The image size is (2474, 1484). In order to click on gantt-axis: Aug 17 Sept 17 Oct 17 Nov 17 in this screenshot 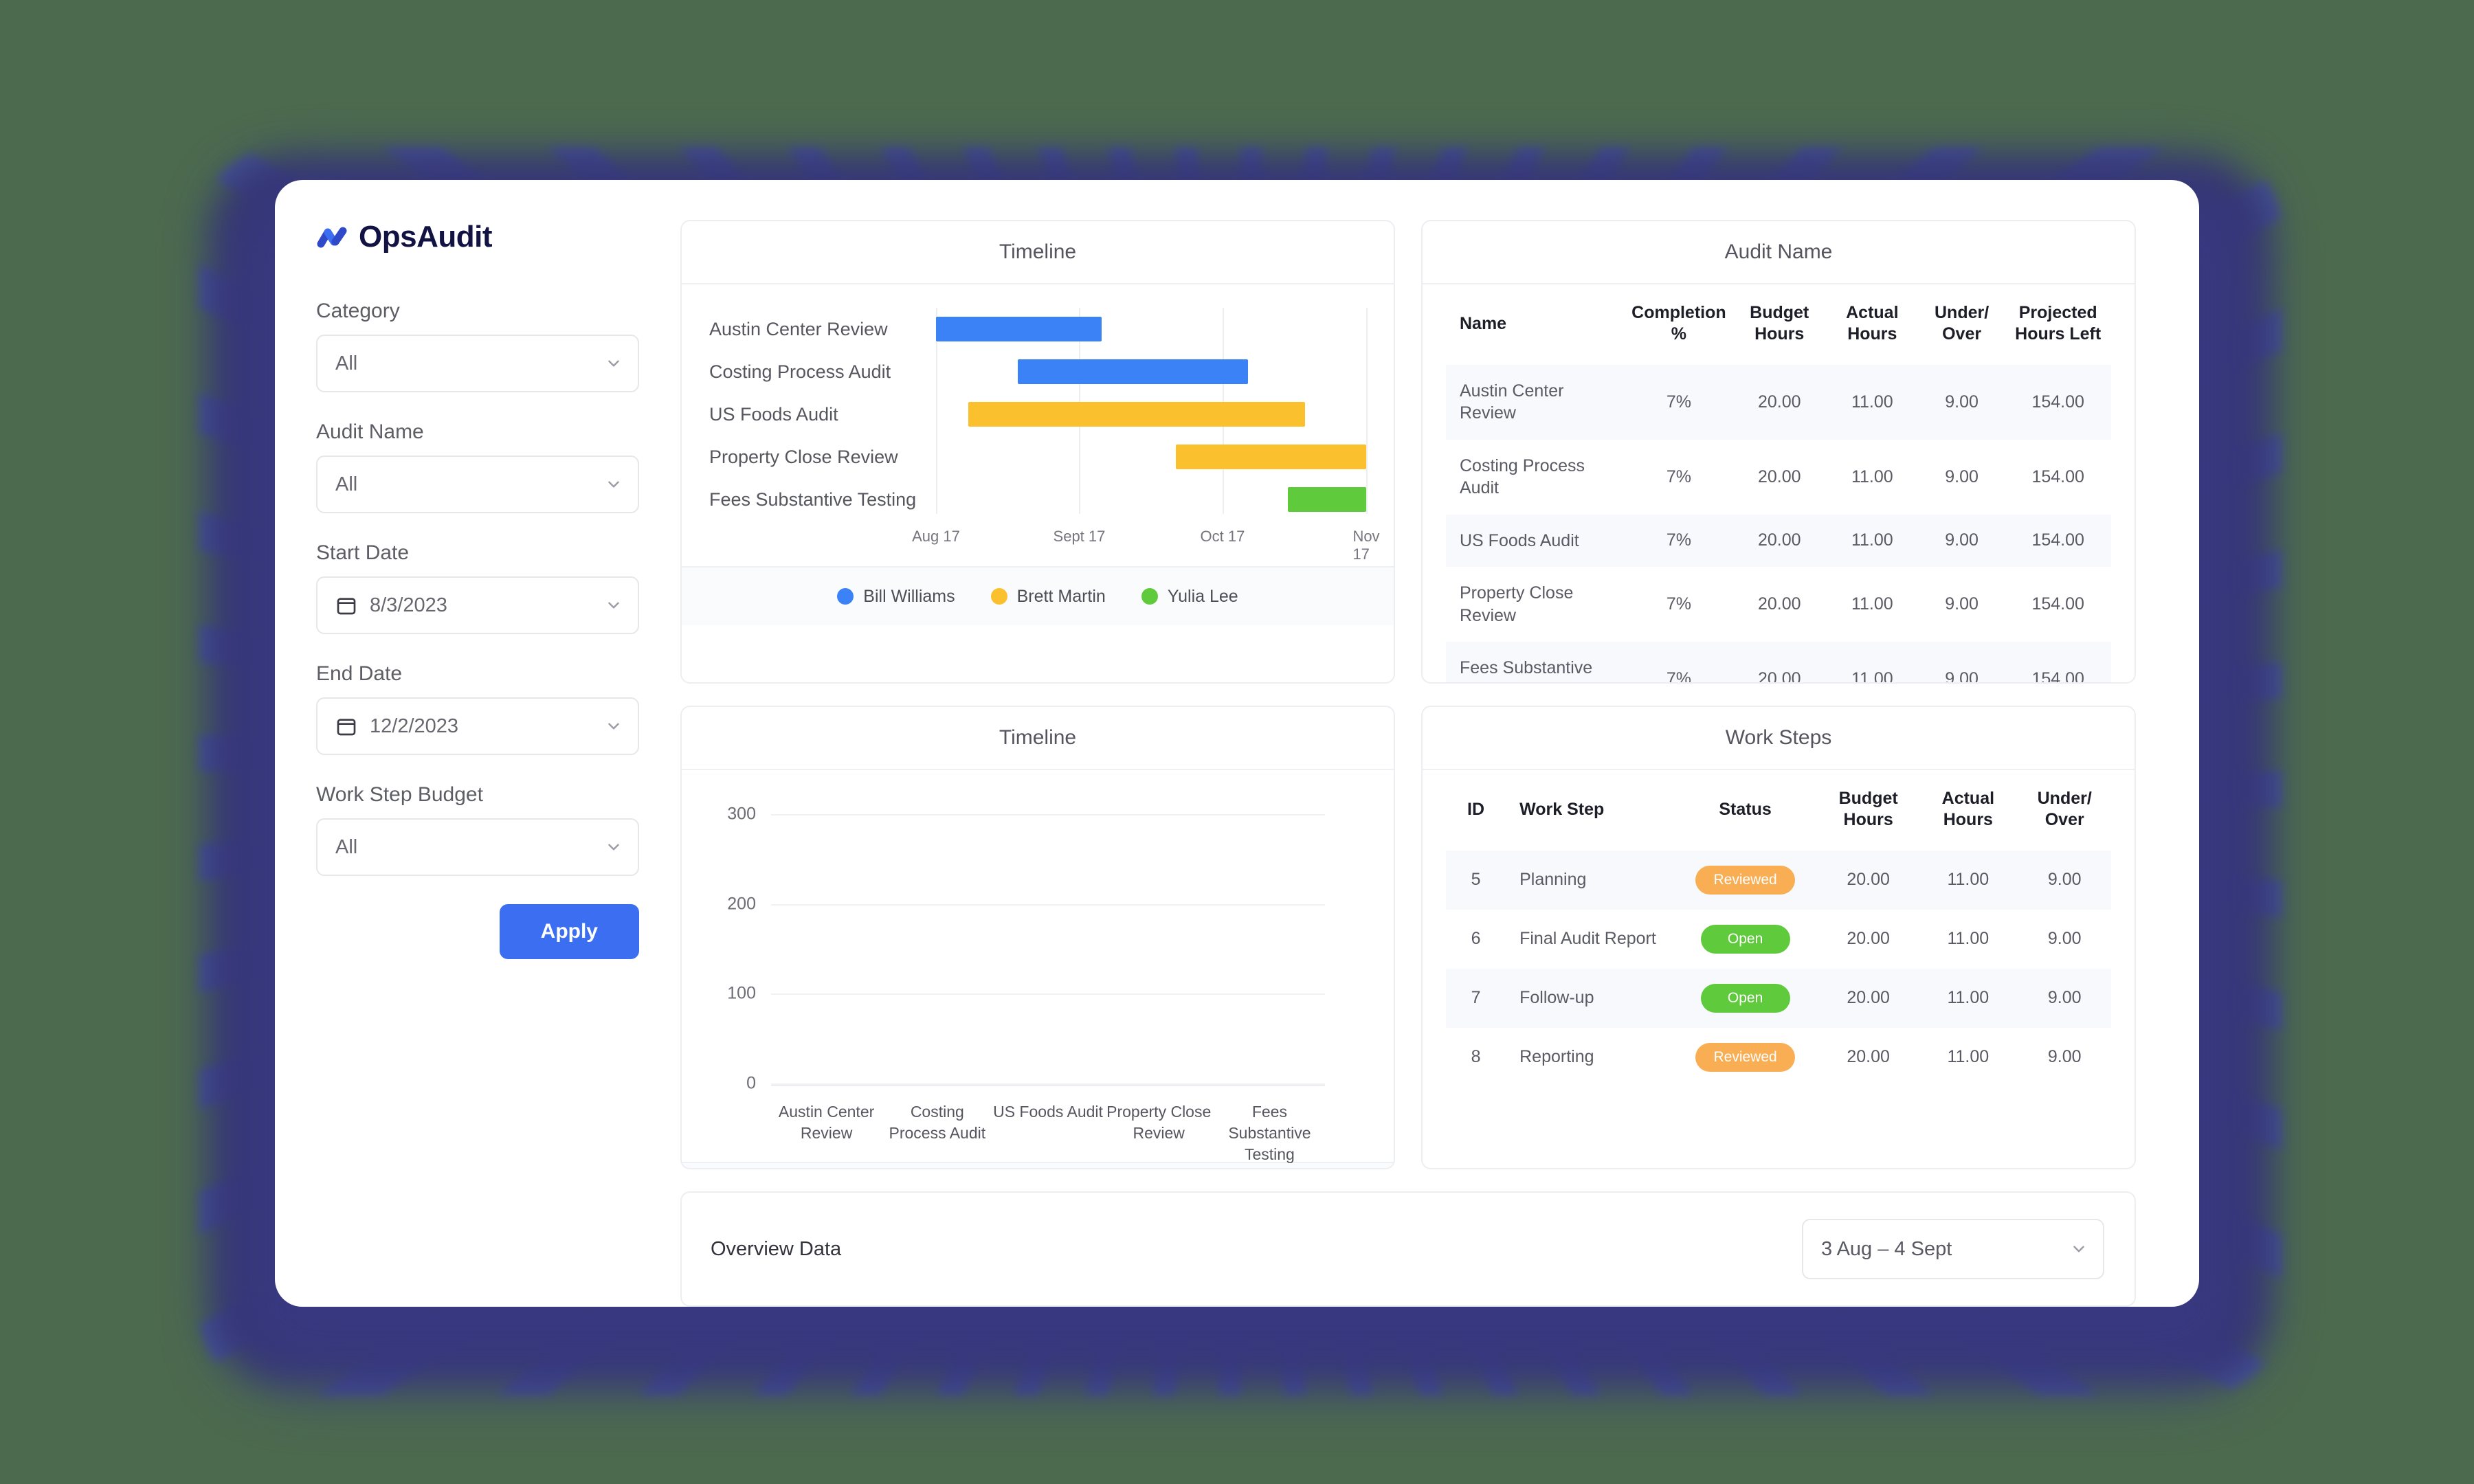, I will do `click(1145, 542)`.